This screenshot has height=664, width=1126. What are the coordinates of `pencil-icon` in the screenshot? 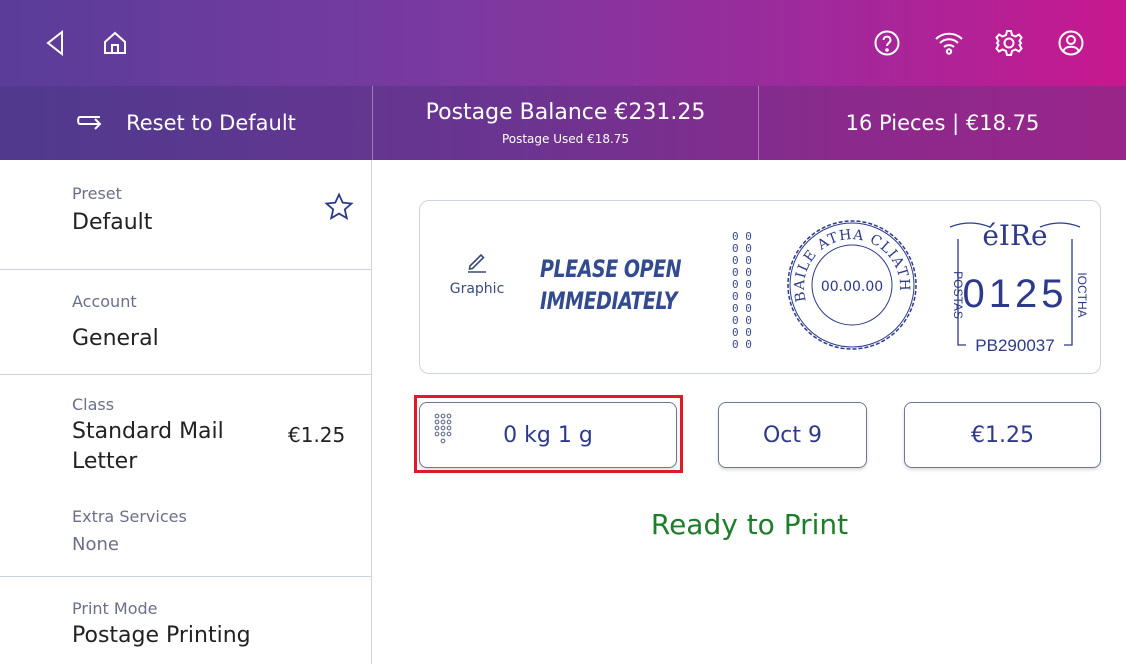 It's located at (477, 265).